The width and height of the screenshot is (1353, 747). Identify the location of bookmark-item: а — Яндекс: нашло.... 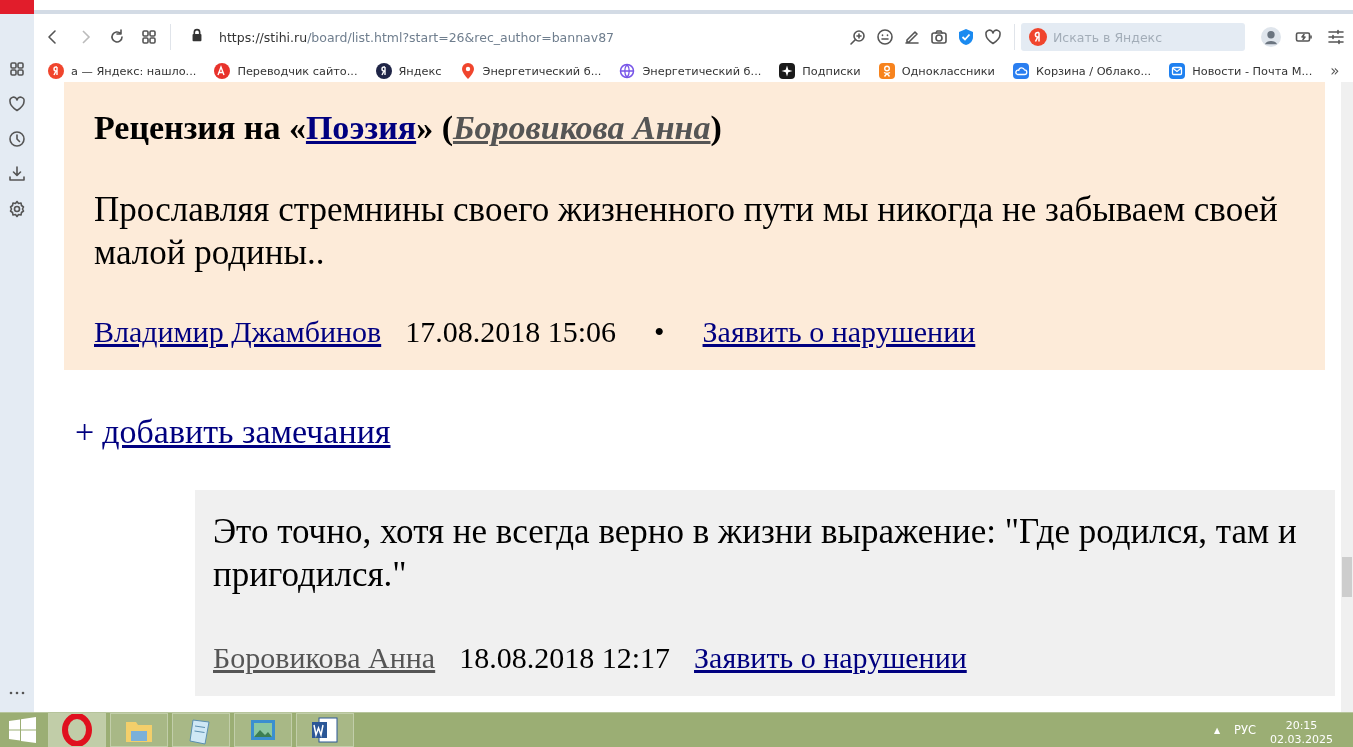
(122, 71).